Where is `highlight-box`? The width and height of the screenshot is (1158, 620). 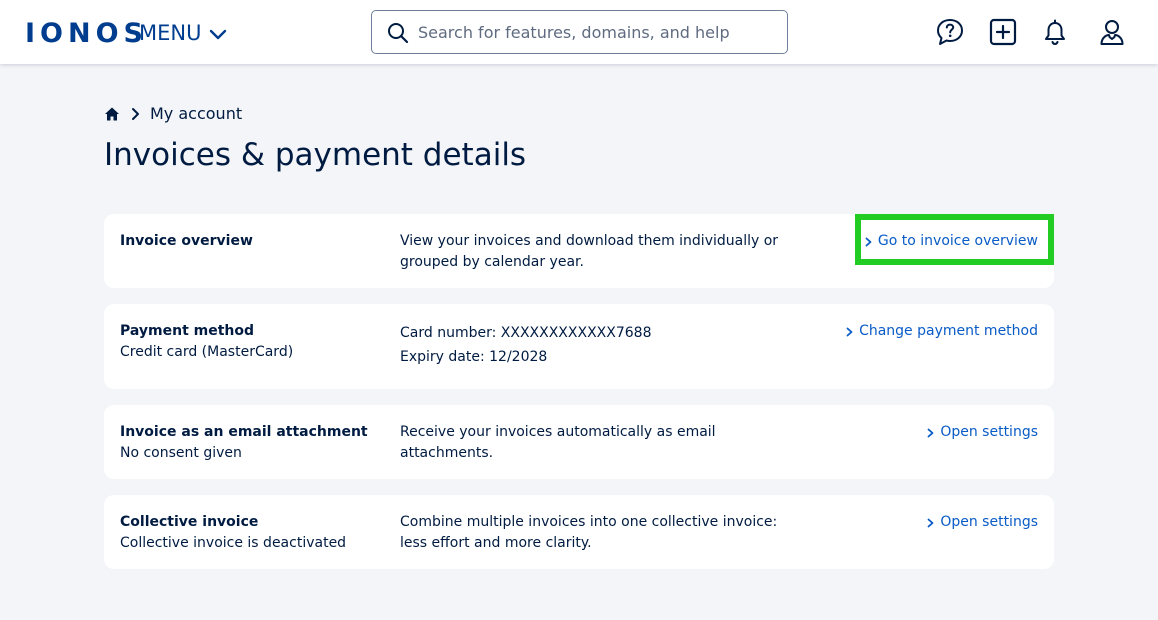
highlight-box is located at coordinates (954, 239).